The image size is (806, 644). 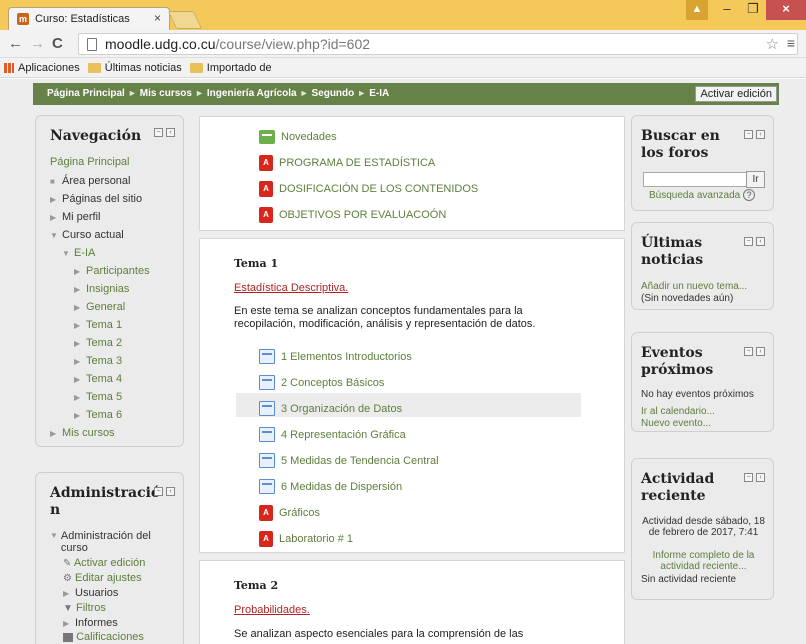 I want to click on nav-item: ▼ Curso actual, so click(x=115, y=235).